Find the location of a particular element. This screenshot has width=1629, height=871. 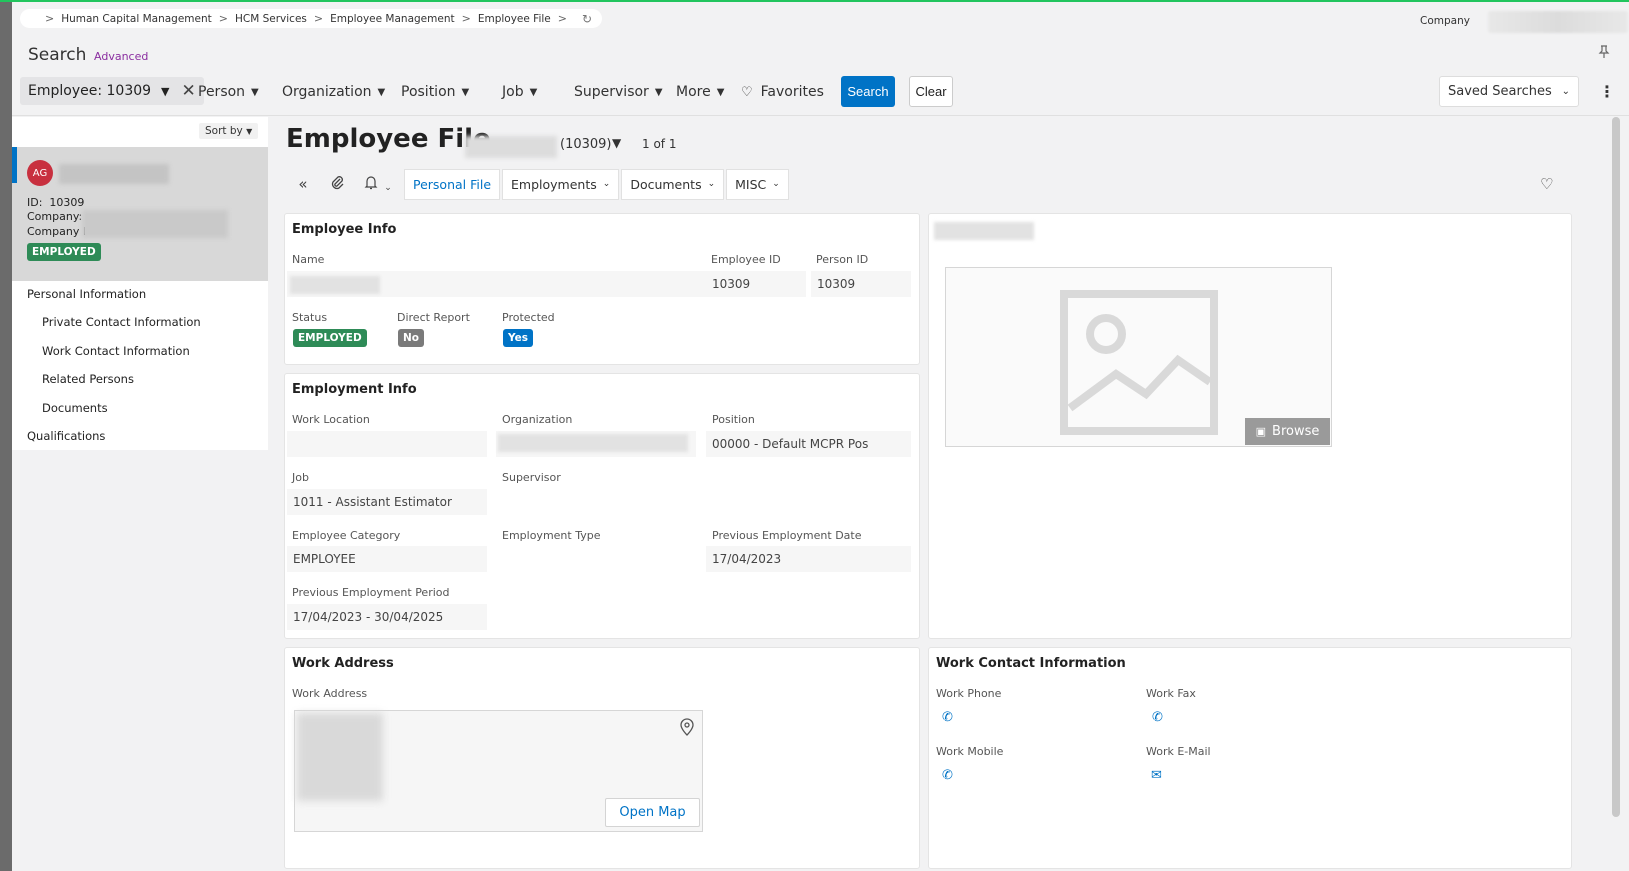

scrollbar is located at coordinates (1616, 494).